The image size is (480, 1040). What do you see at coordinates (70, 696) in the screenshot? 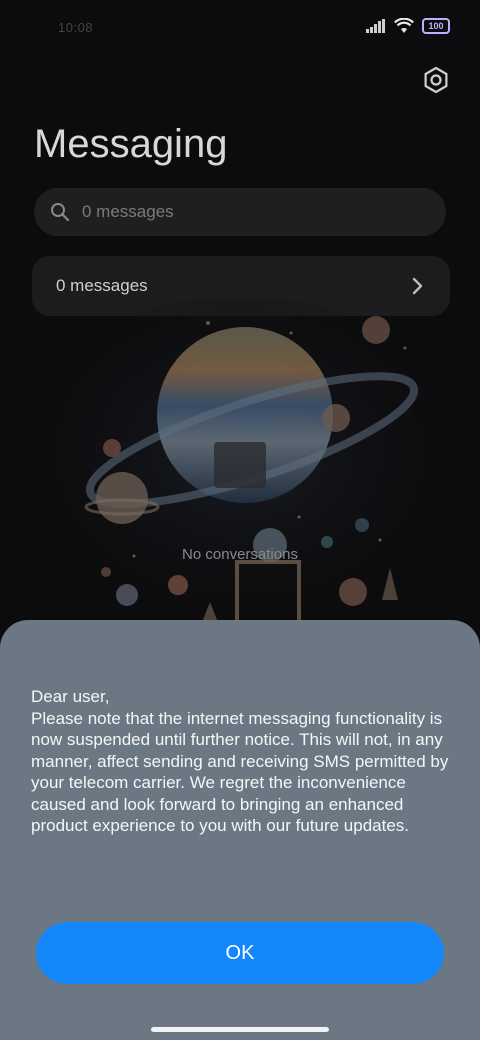
I see `notice-greeting: Dear user,` at bounding box center [70, 696].